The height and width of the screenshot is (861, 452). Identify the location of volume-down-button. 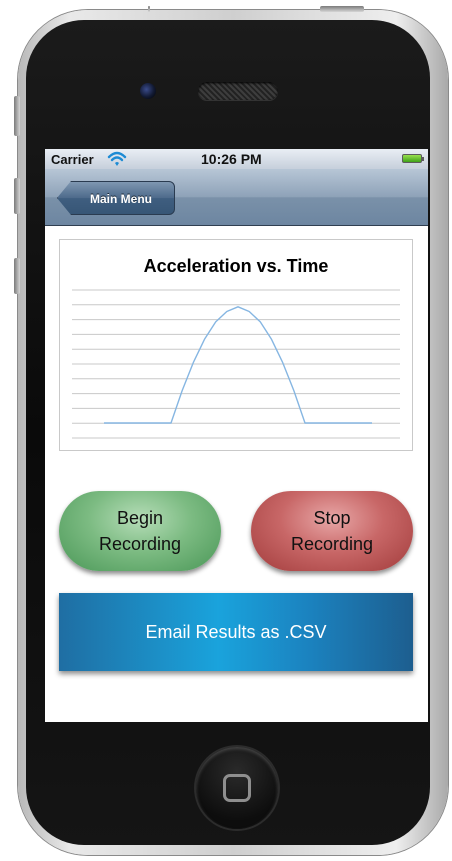
(17, 276).